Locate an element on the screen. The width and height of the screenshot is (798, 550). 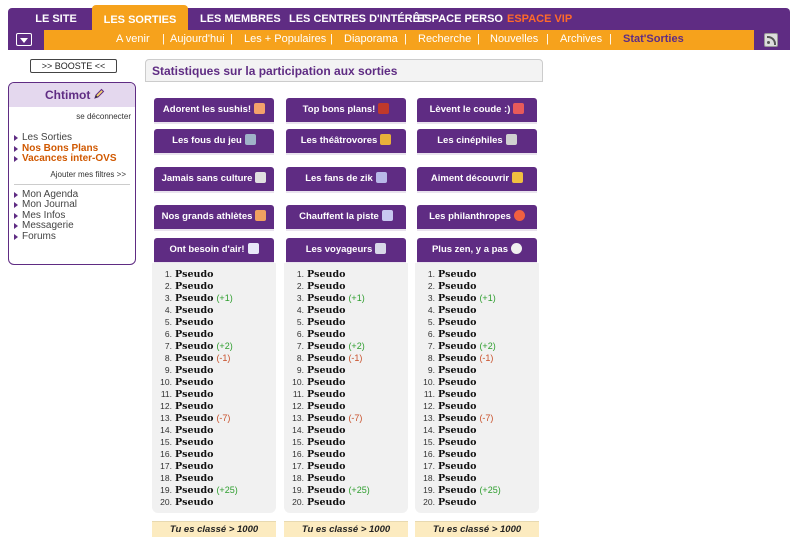
link-les-sorties: Les Sorties is located at coordinates (72, 138).